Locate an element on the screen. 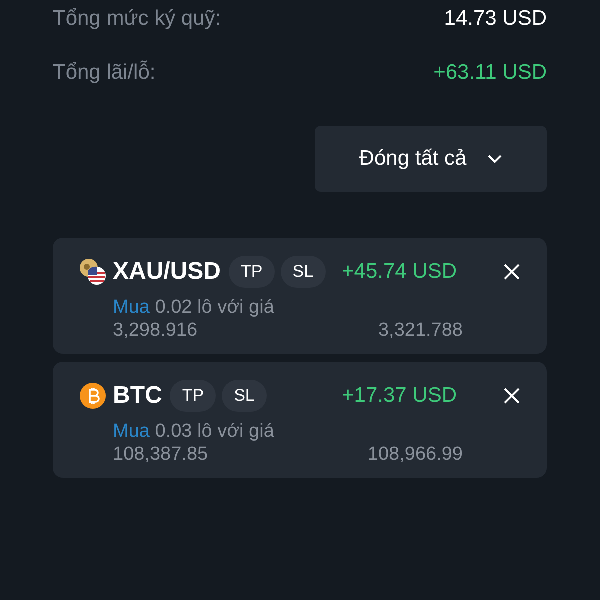 The height and width of the screenshot is (600, 600). profit-value: +17.37 USD is located at coordinates (399, 396).